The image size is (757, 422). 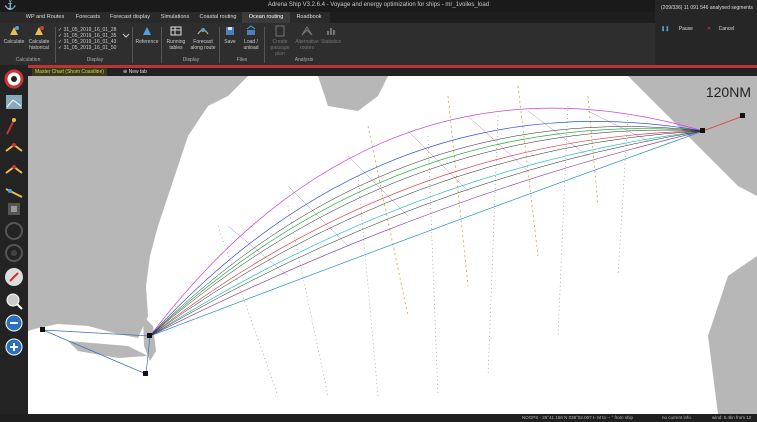 I want to click on save-button: Save, so click(x=230, y=35).